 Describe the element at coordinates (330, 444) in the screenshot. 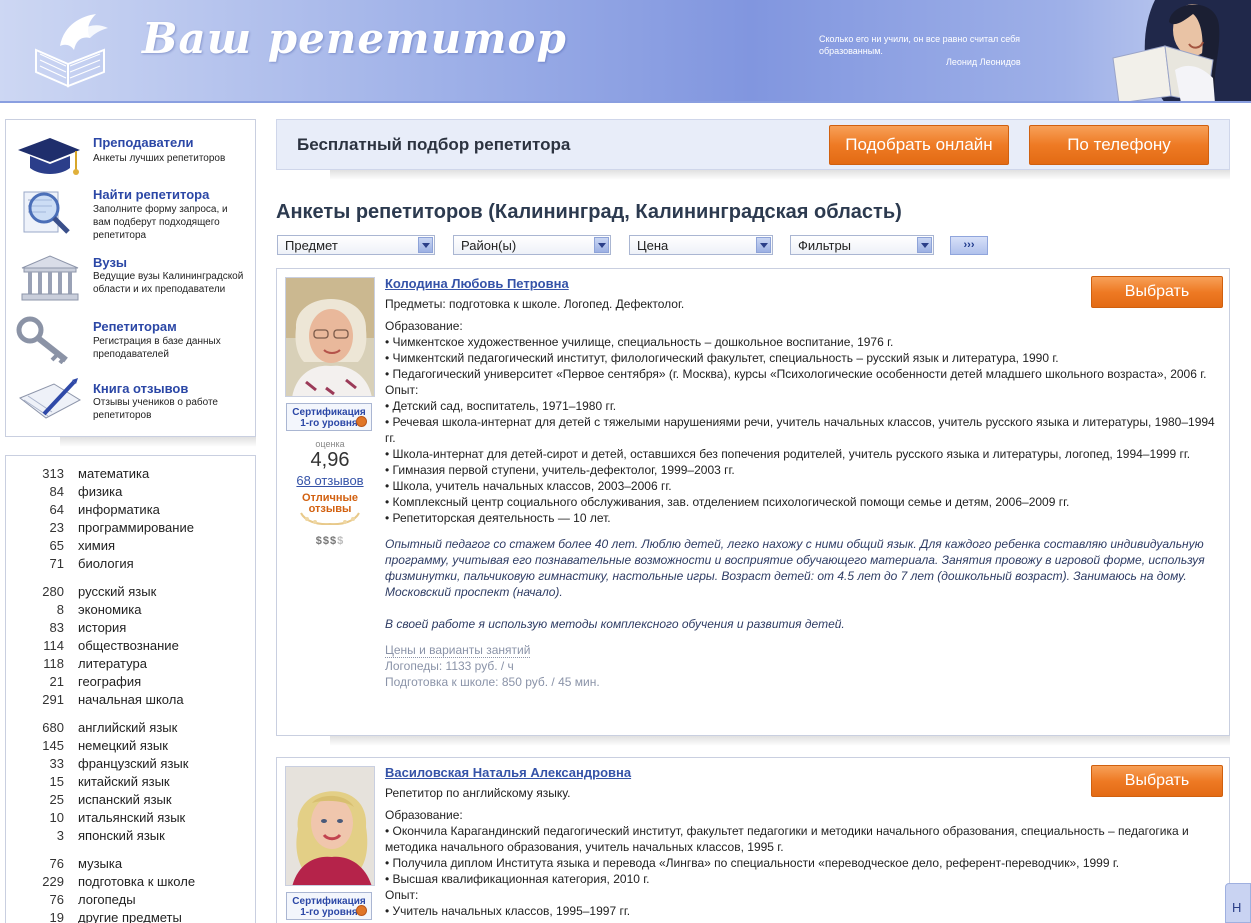

I see `rating-label: оценка` at that location.